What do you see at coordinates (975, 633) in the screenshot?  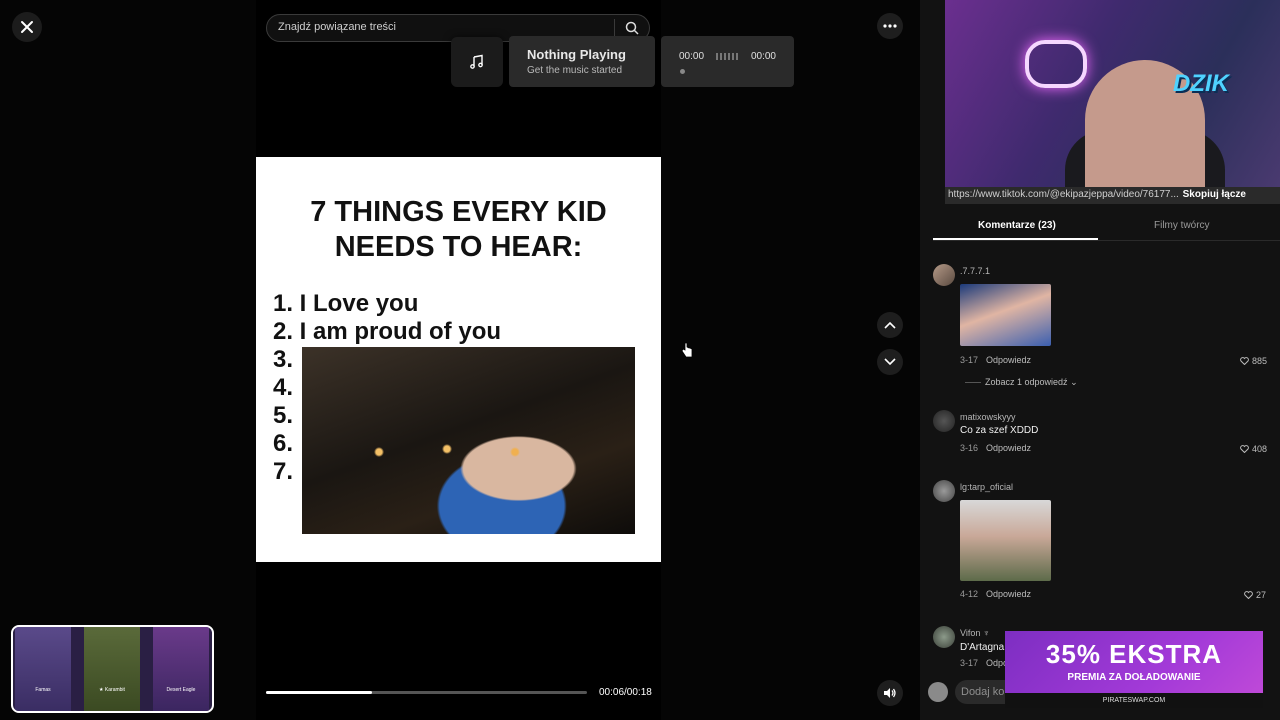 I see `comment-username: Vifon ♆` at bounding box center [975, 633].